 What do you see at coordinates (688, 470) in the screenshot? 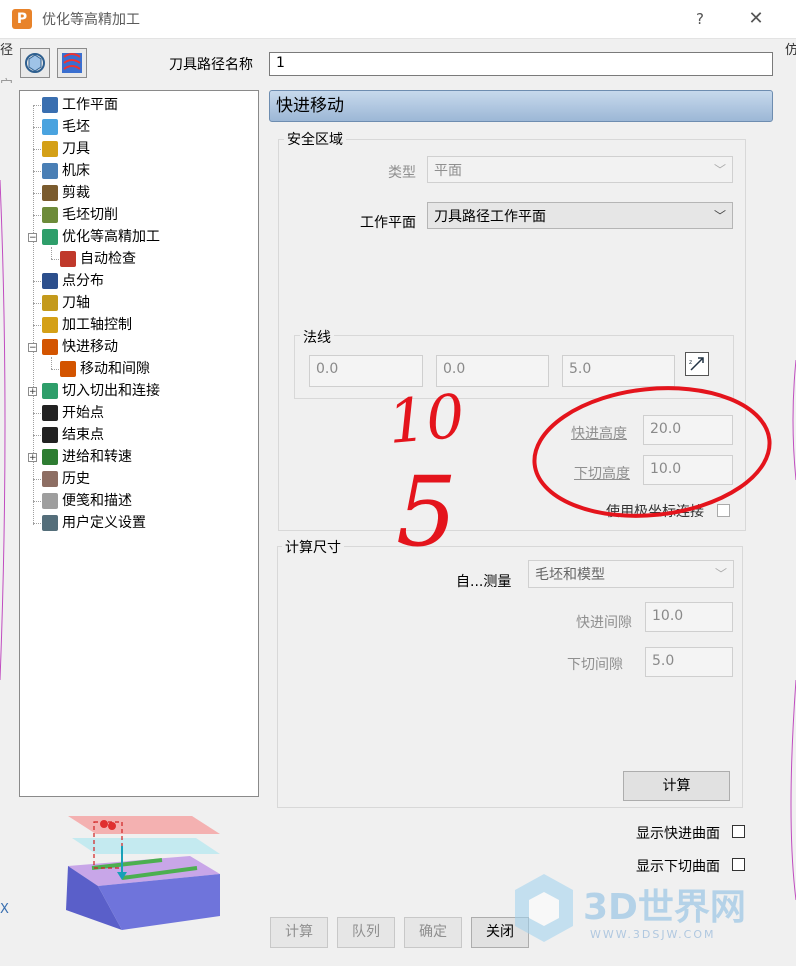
I see `plunge-height-field: 10.0` at bounding box center [688, 470].